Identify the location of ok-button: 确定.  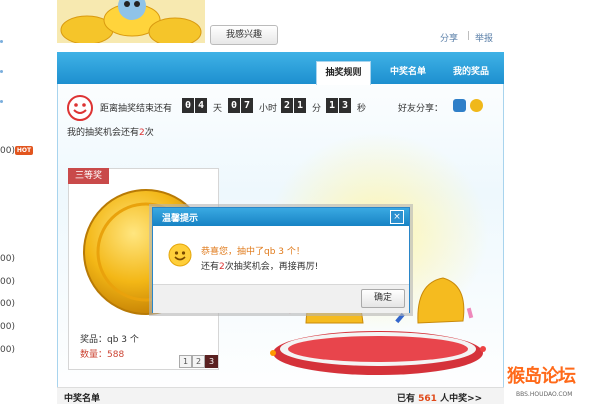
(383, 298).